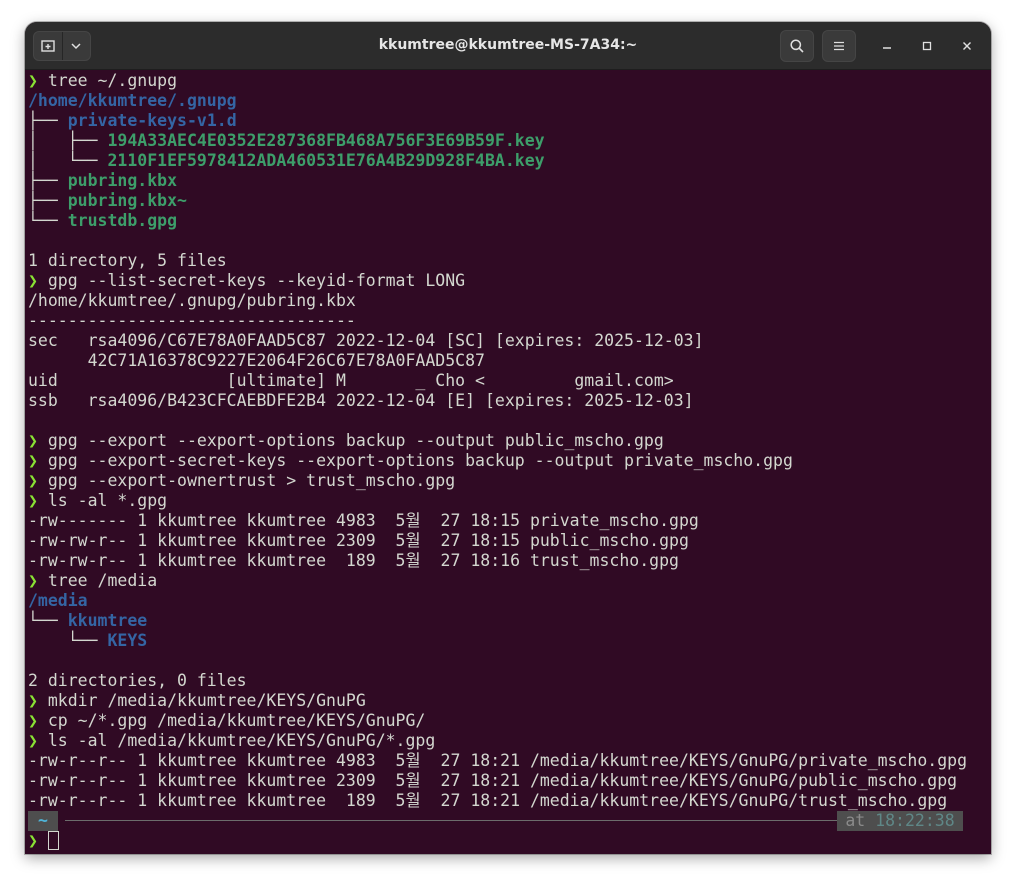  Describe the element at coordinates (43, 841) in the screenshot. I see `input-prompt-line: ❯` at that location.